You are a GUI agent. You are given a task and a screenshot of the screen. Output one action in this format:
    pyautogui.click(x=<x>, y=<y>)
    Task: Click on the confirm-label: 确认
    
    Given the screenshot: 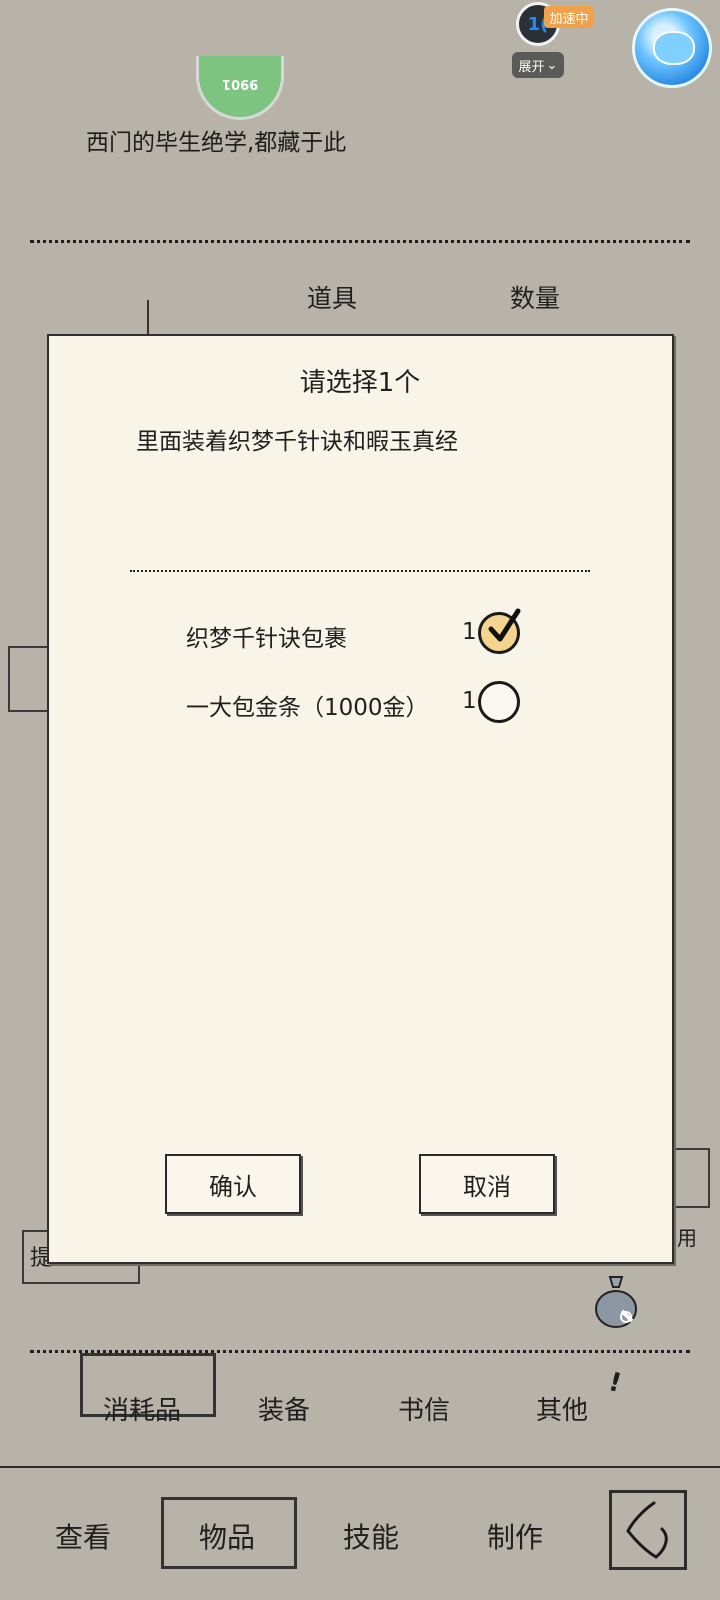 What is the action you would take?
    pyautogui.click(x=233, y=1186)
    